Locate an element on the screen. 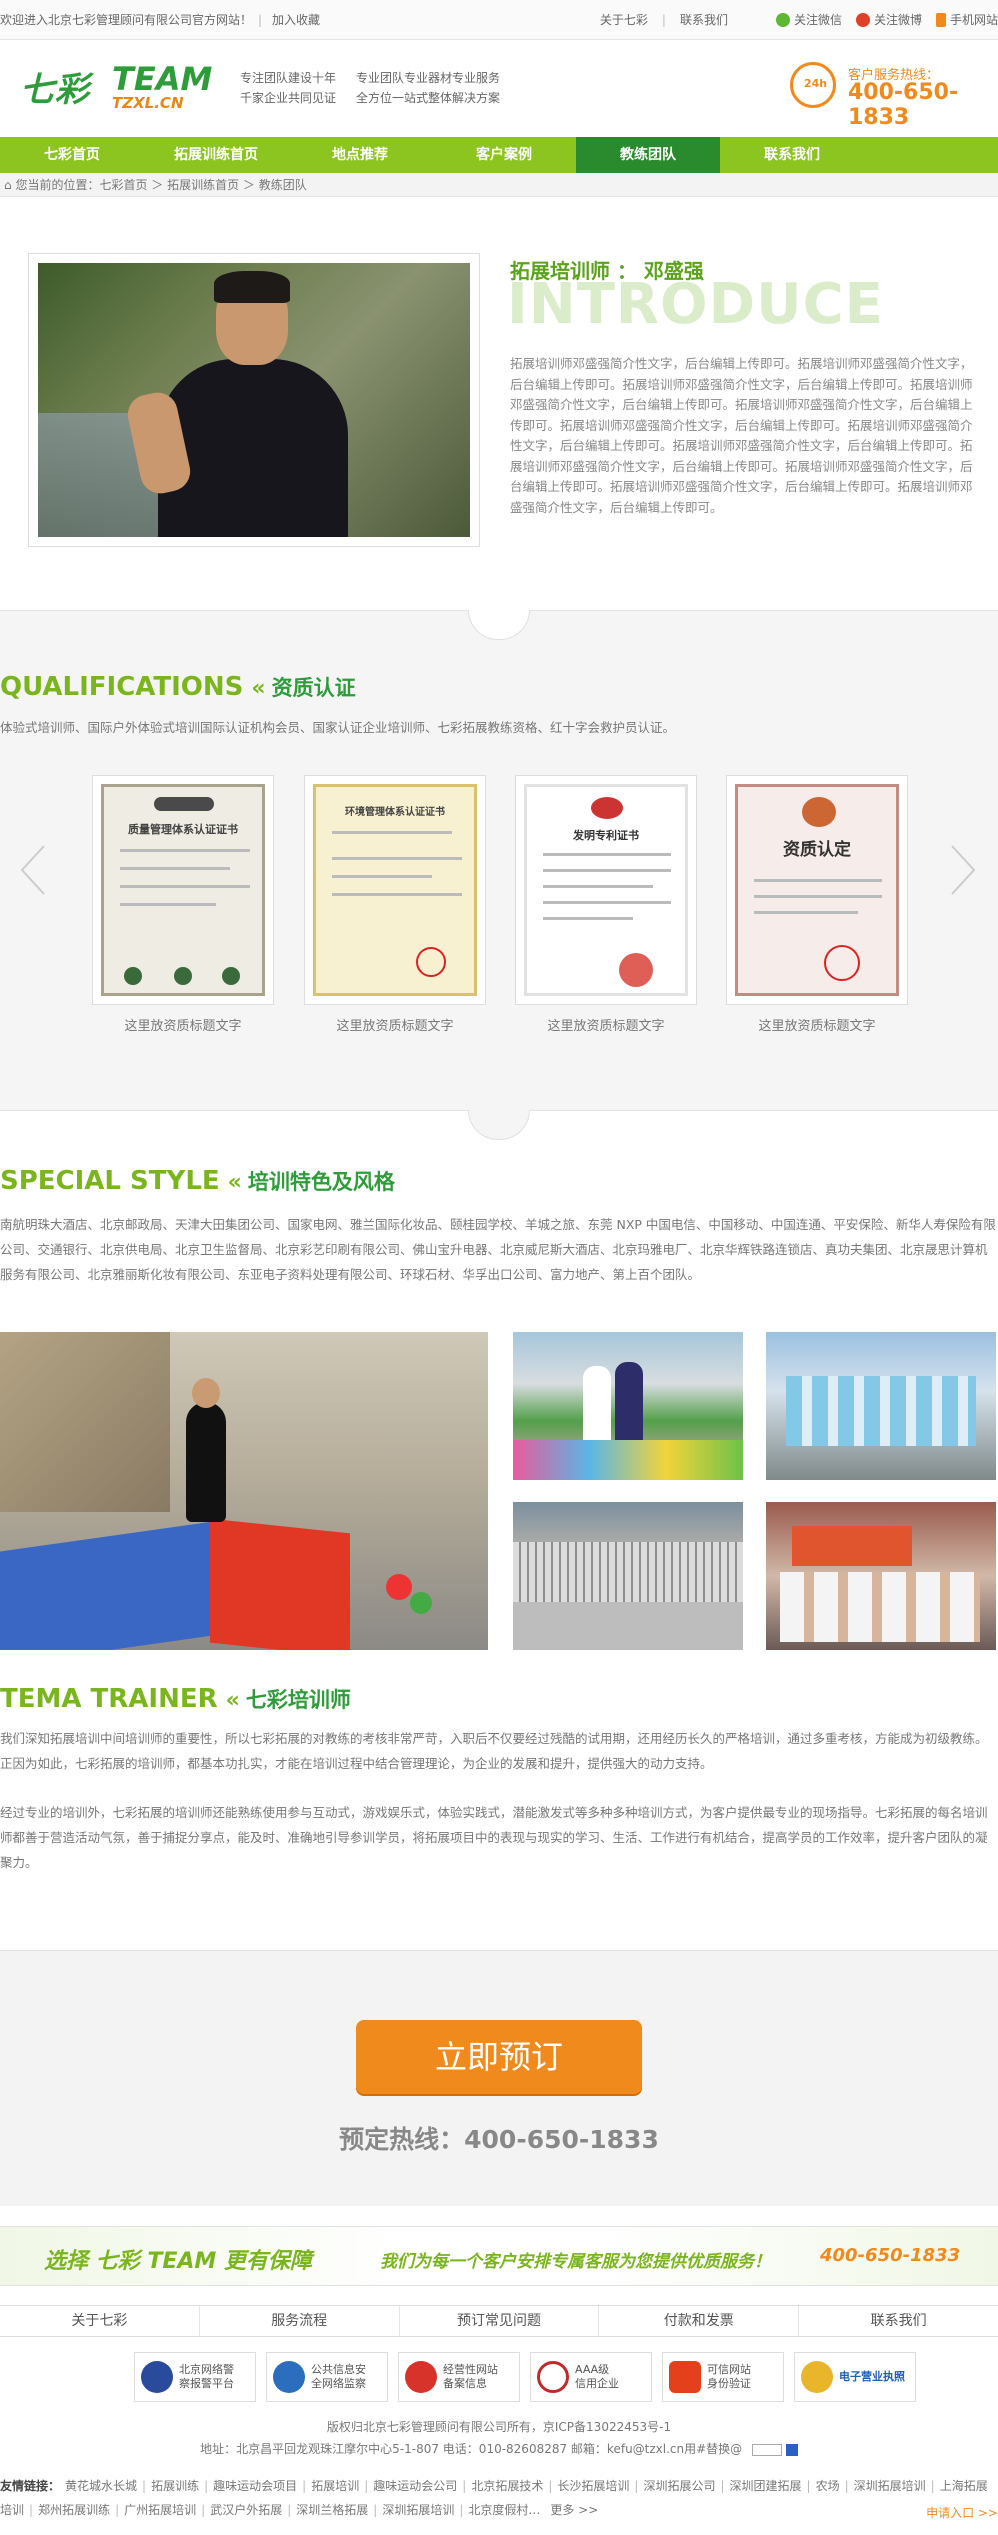  nav-item-contact: 联系我们 is located at coordinates (792, 155).